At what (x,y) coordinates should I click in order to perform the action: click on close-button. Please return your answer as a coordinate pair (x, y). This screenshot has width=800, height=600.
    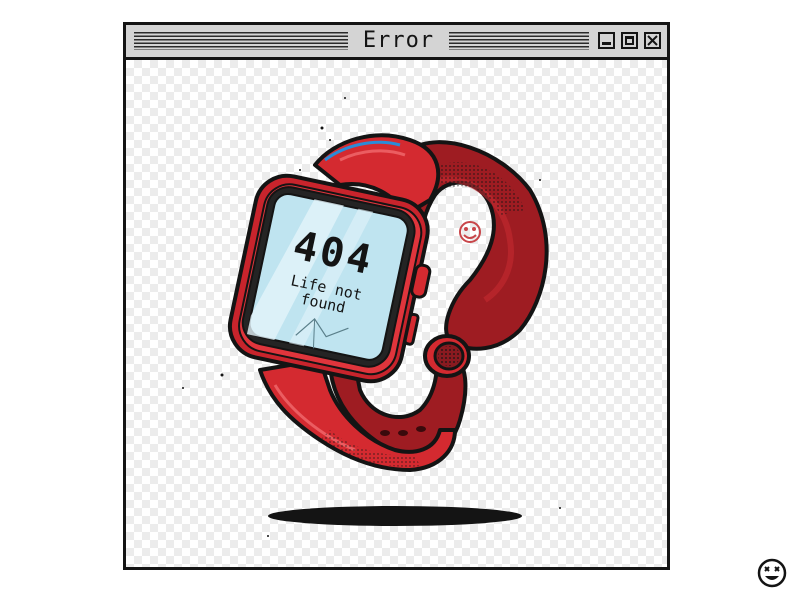
    Looking at the image, I should click on (652, 40).